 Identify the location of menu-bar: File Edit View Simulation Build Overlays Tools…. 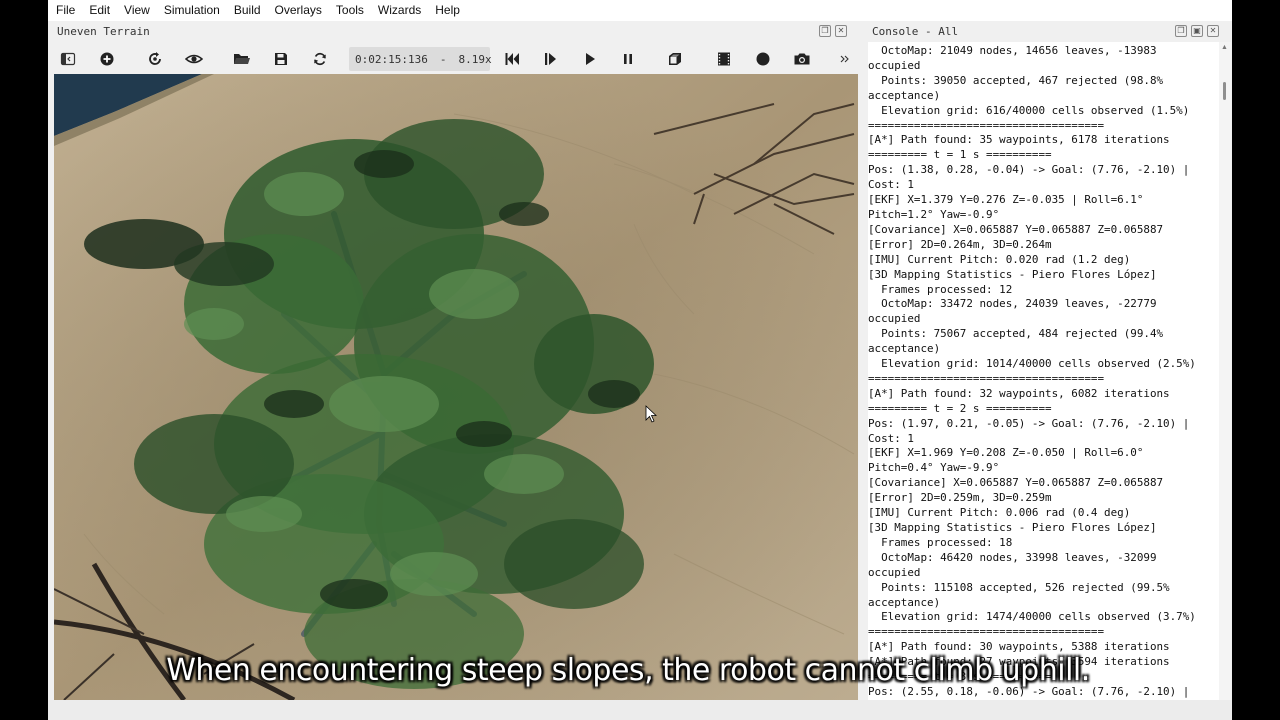
(640, 10).